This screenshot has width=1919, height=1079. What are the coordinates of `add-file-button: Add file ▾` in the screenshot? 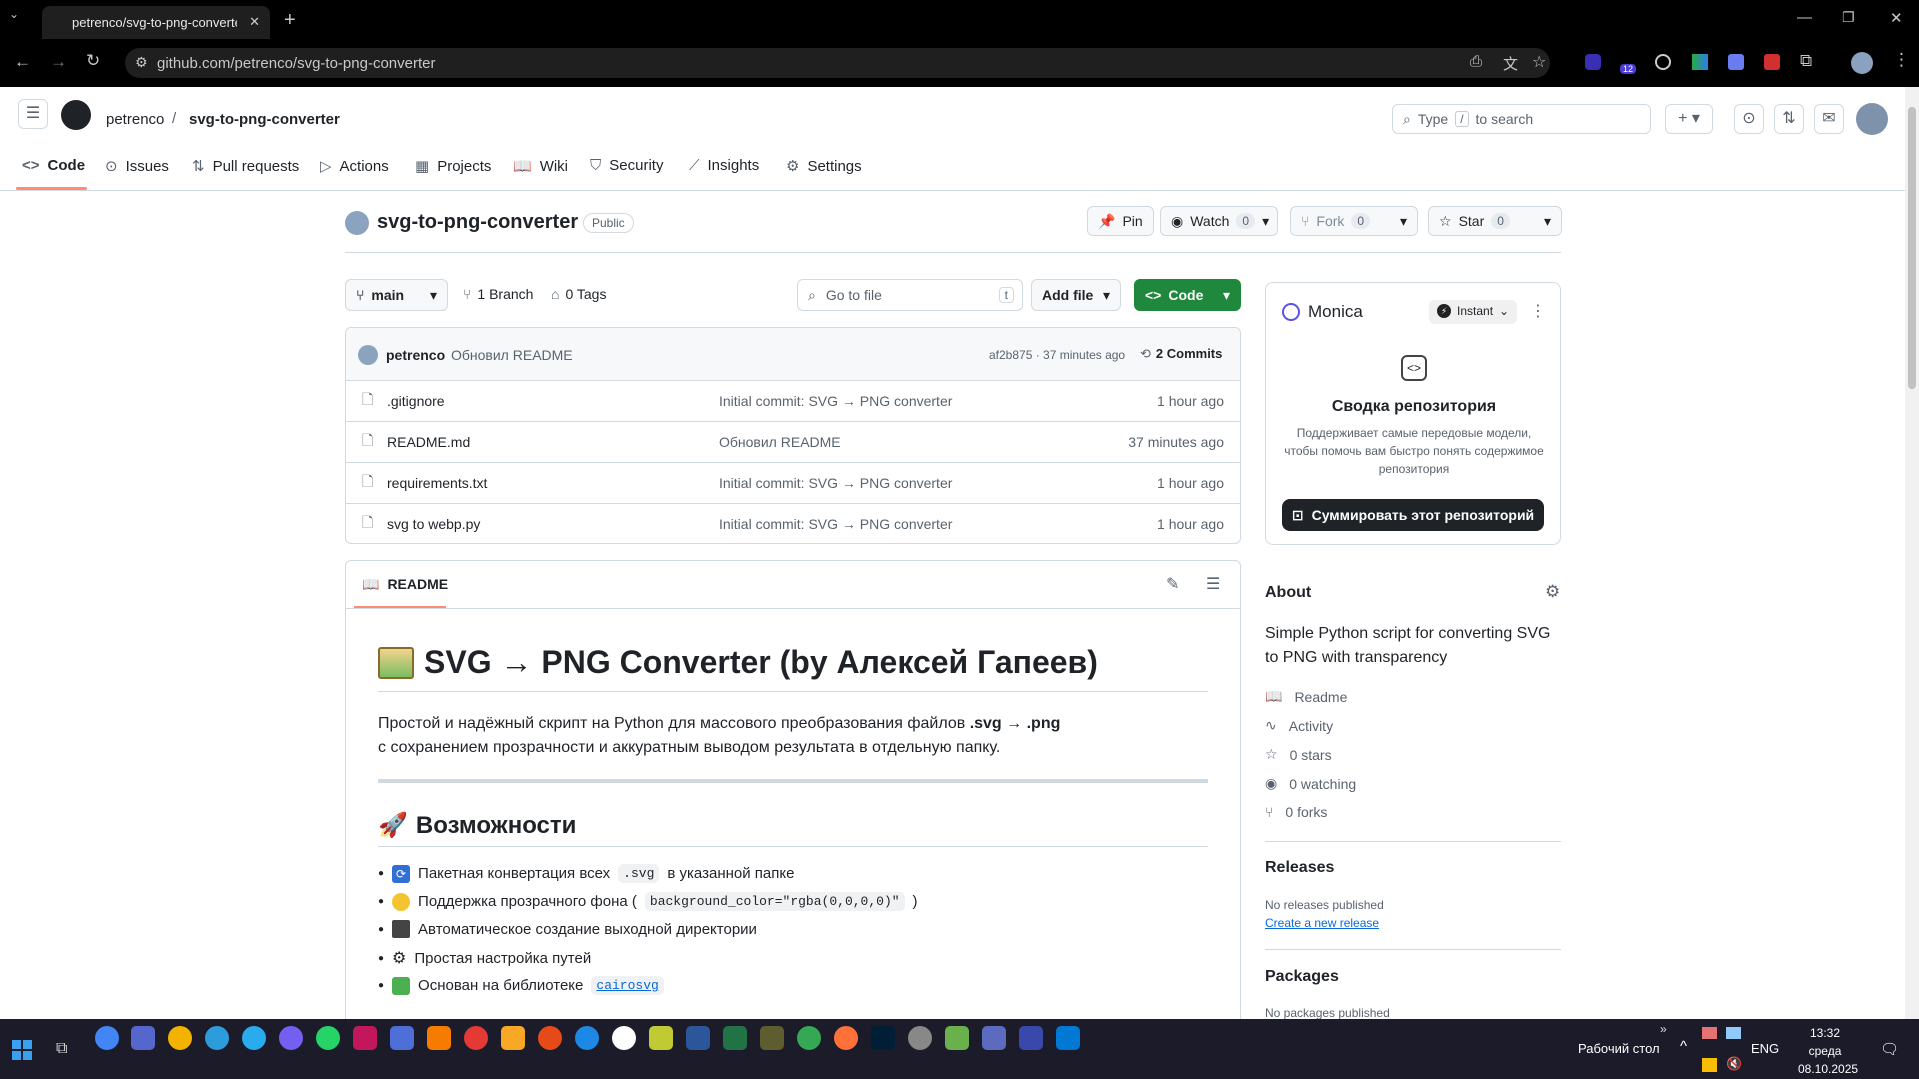 It's located at (1076, 295).